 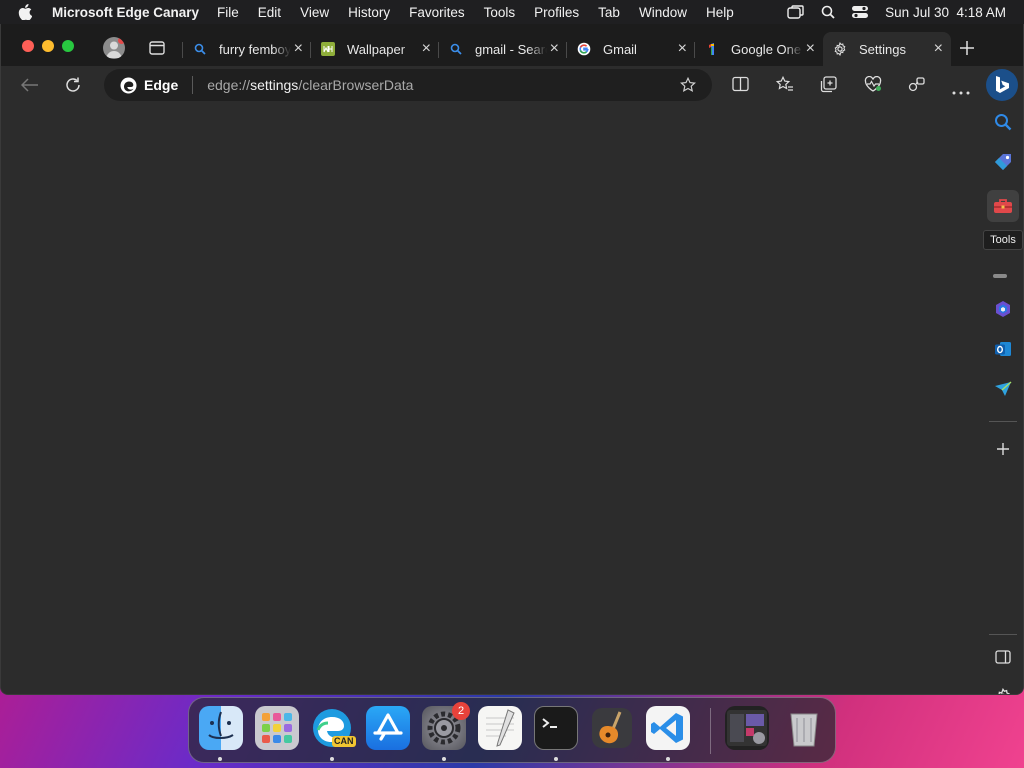 I want to click on menu-help: Help, so click(x=720, y=12).